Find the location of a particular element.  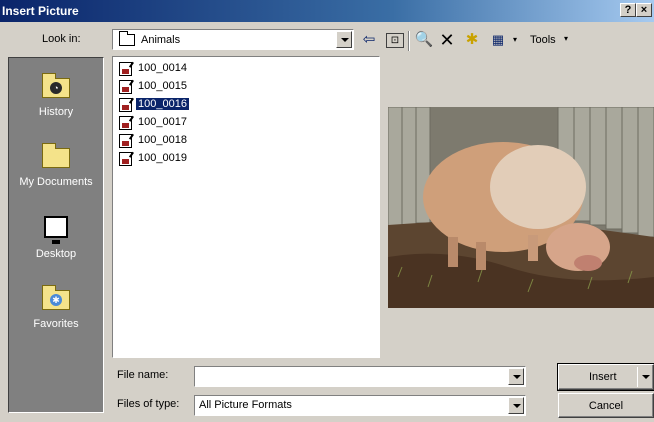

file-item-name: 100_0016 is located at coordinates (162, 104).